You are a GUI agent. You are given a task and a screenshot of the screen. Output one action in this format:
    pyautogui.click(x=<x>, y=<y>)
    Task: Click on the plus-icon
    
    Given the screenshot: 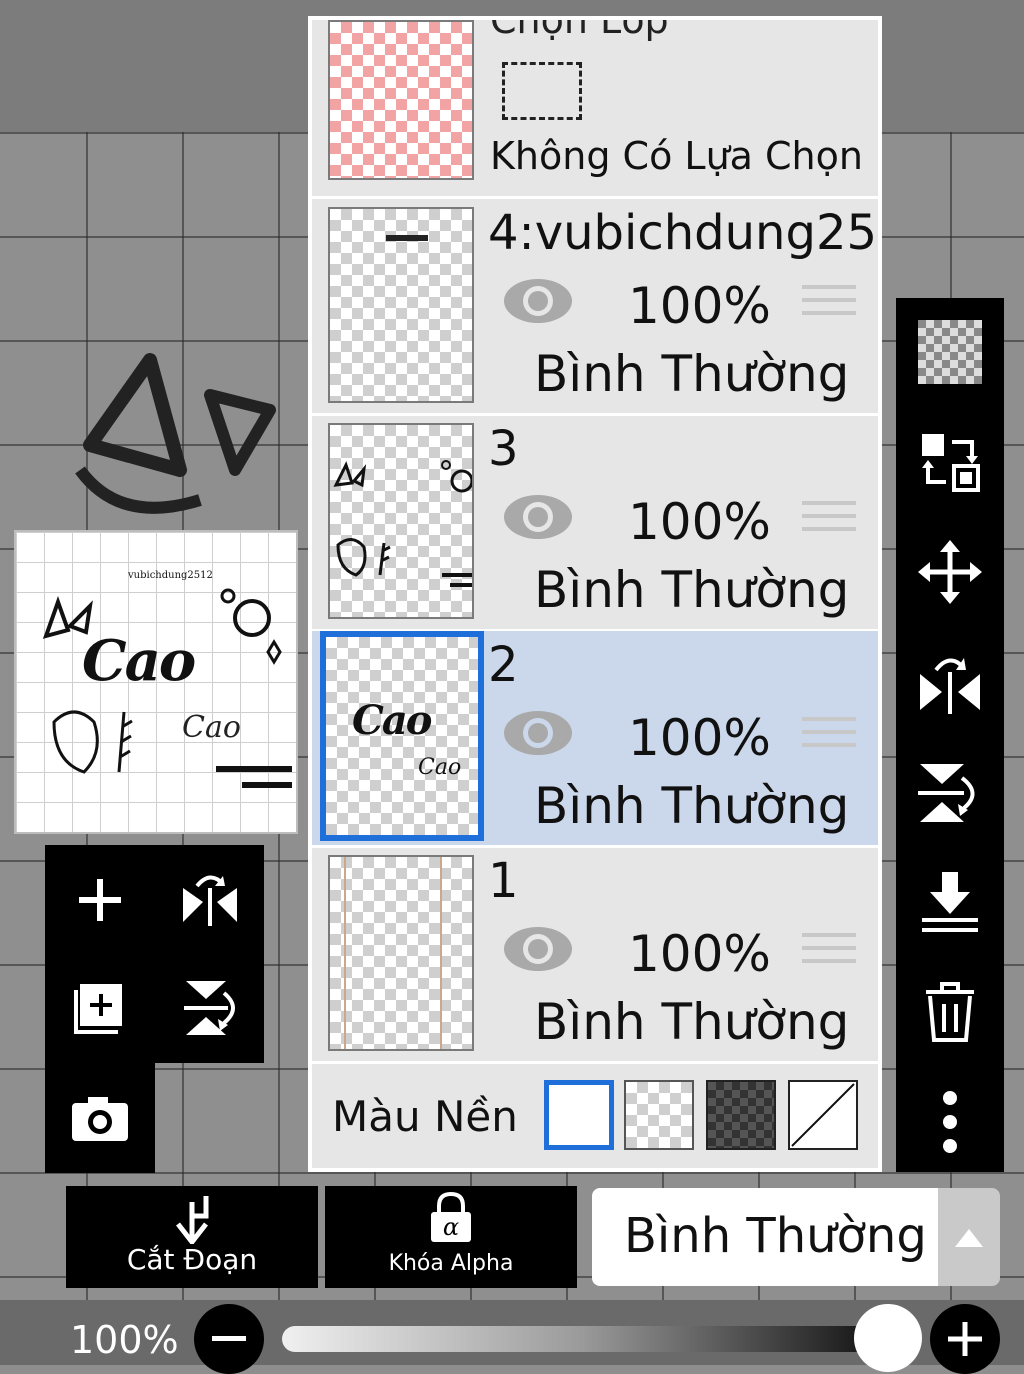 What is the action you would take?
    pyautogui.click(x=965, y=1339)
    